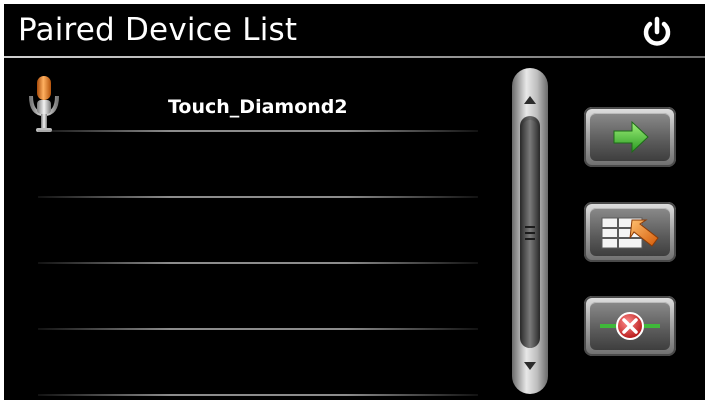 Image resolution: width=709 pixels, height=404 pixels. I want to click on connect-button, so click(630, 137).